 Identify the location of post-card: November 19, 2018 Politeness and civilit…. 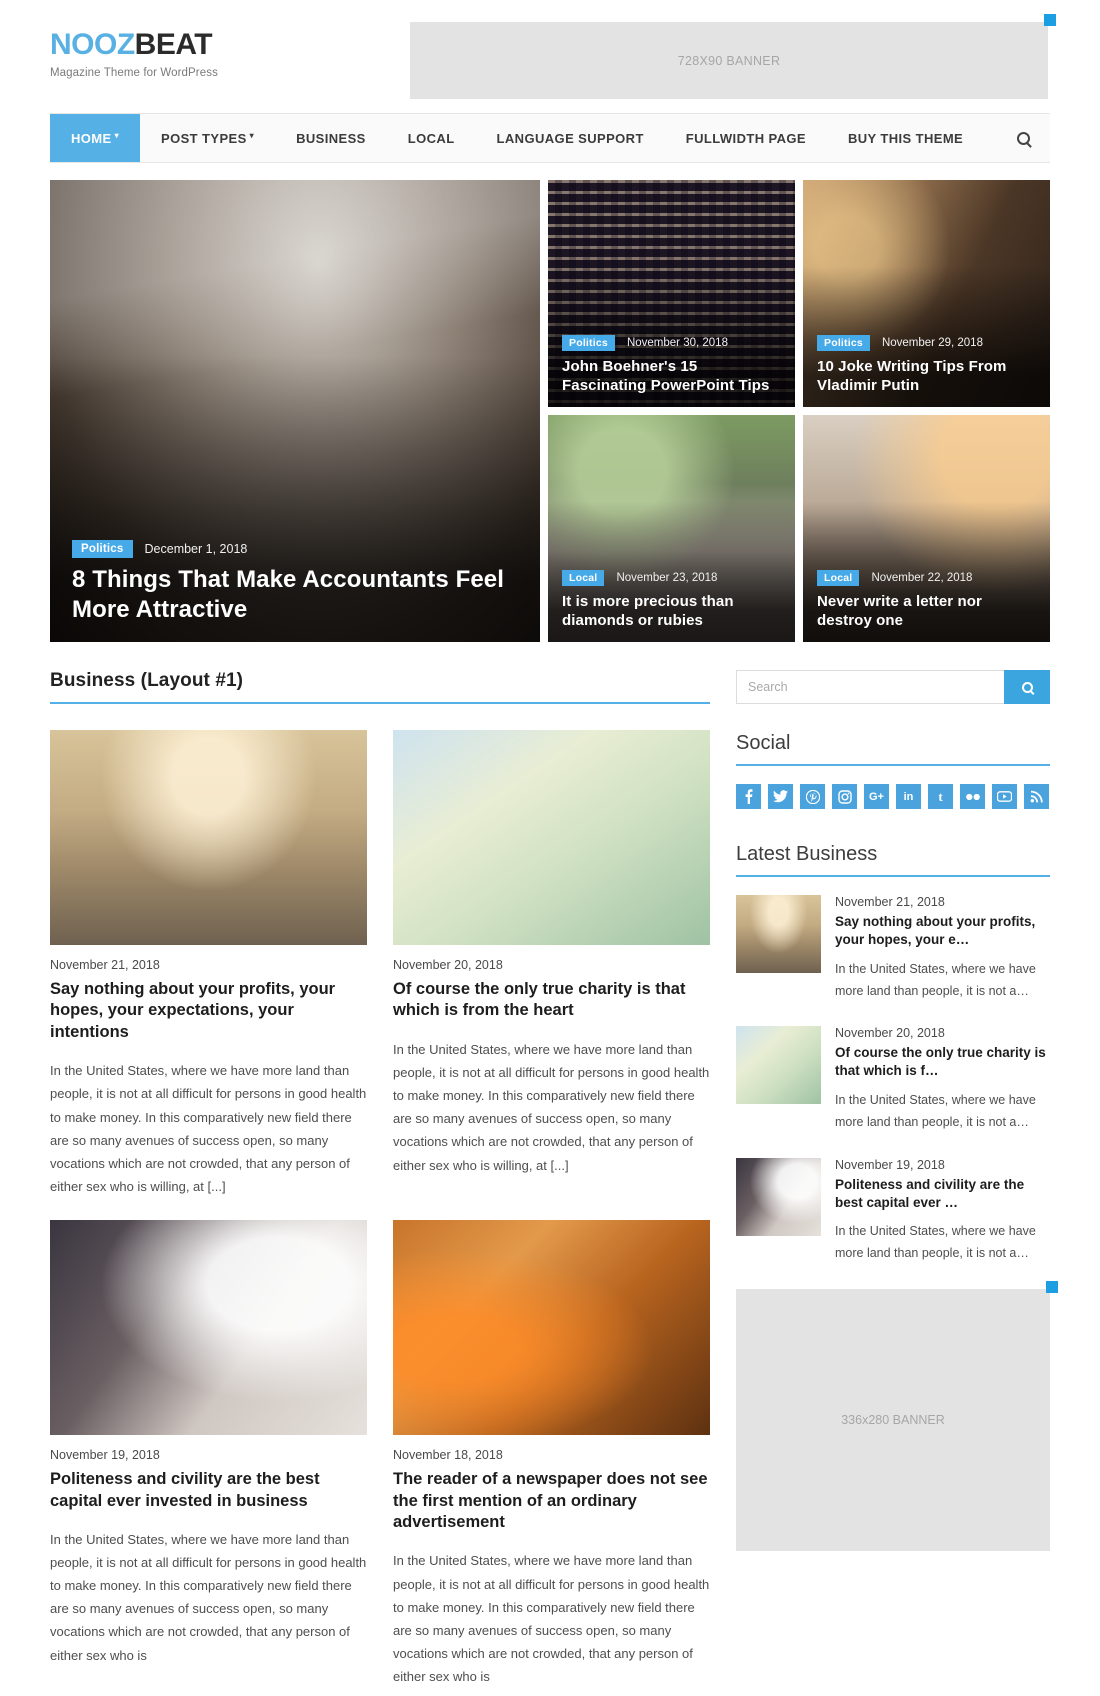
(208, 1454).